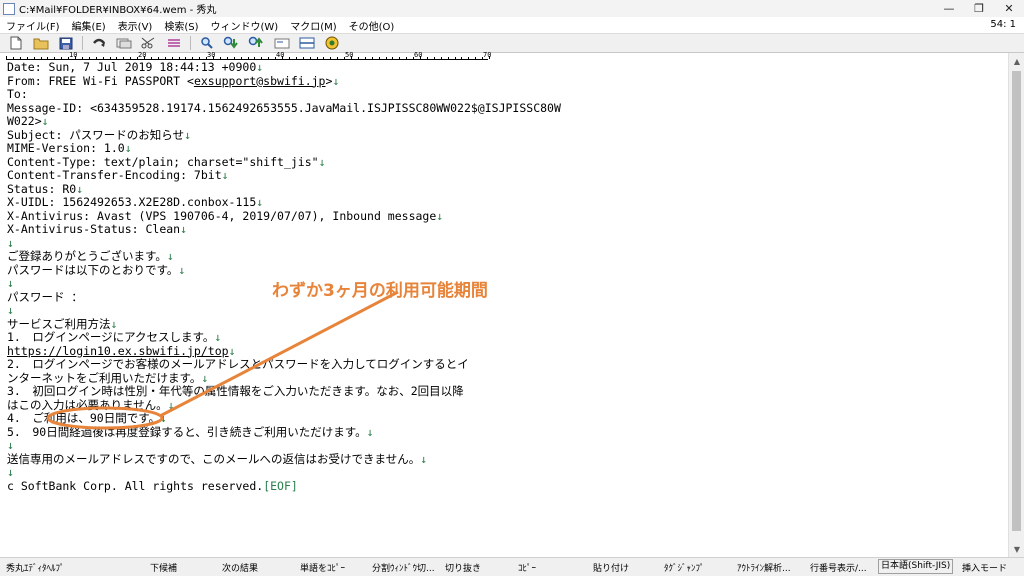 The width and height of the screenshot is (1024, 576). Describe the element at coordinates (313, 25) in the screenshot. I see `menu-macro: マクロ(M)` at that location.